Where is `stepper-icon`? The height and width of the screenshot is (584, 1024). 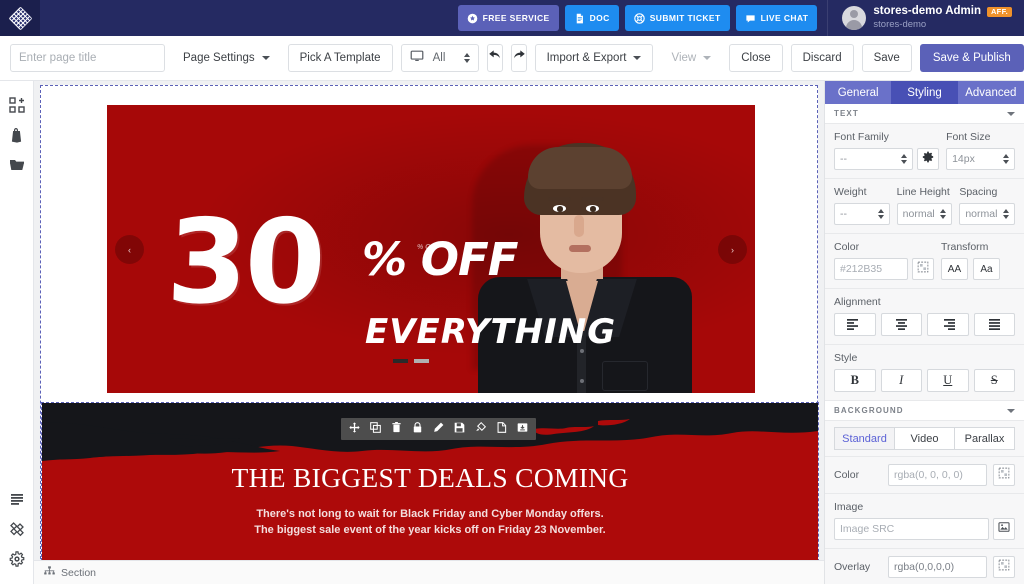 stepper-icon is located at coordinates (943, 214).